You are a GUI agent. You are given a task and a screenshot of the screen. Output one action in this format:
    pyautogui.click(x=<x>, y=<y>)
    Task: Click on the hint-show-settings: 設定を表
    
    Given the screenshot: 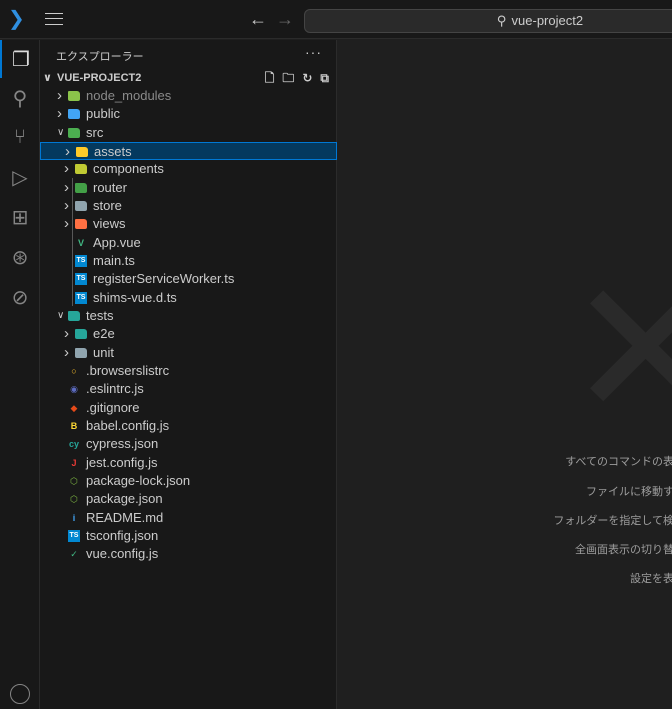 What is the action you would take?
    pyautogui.click(x=651, y=579)
    